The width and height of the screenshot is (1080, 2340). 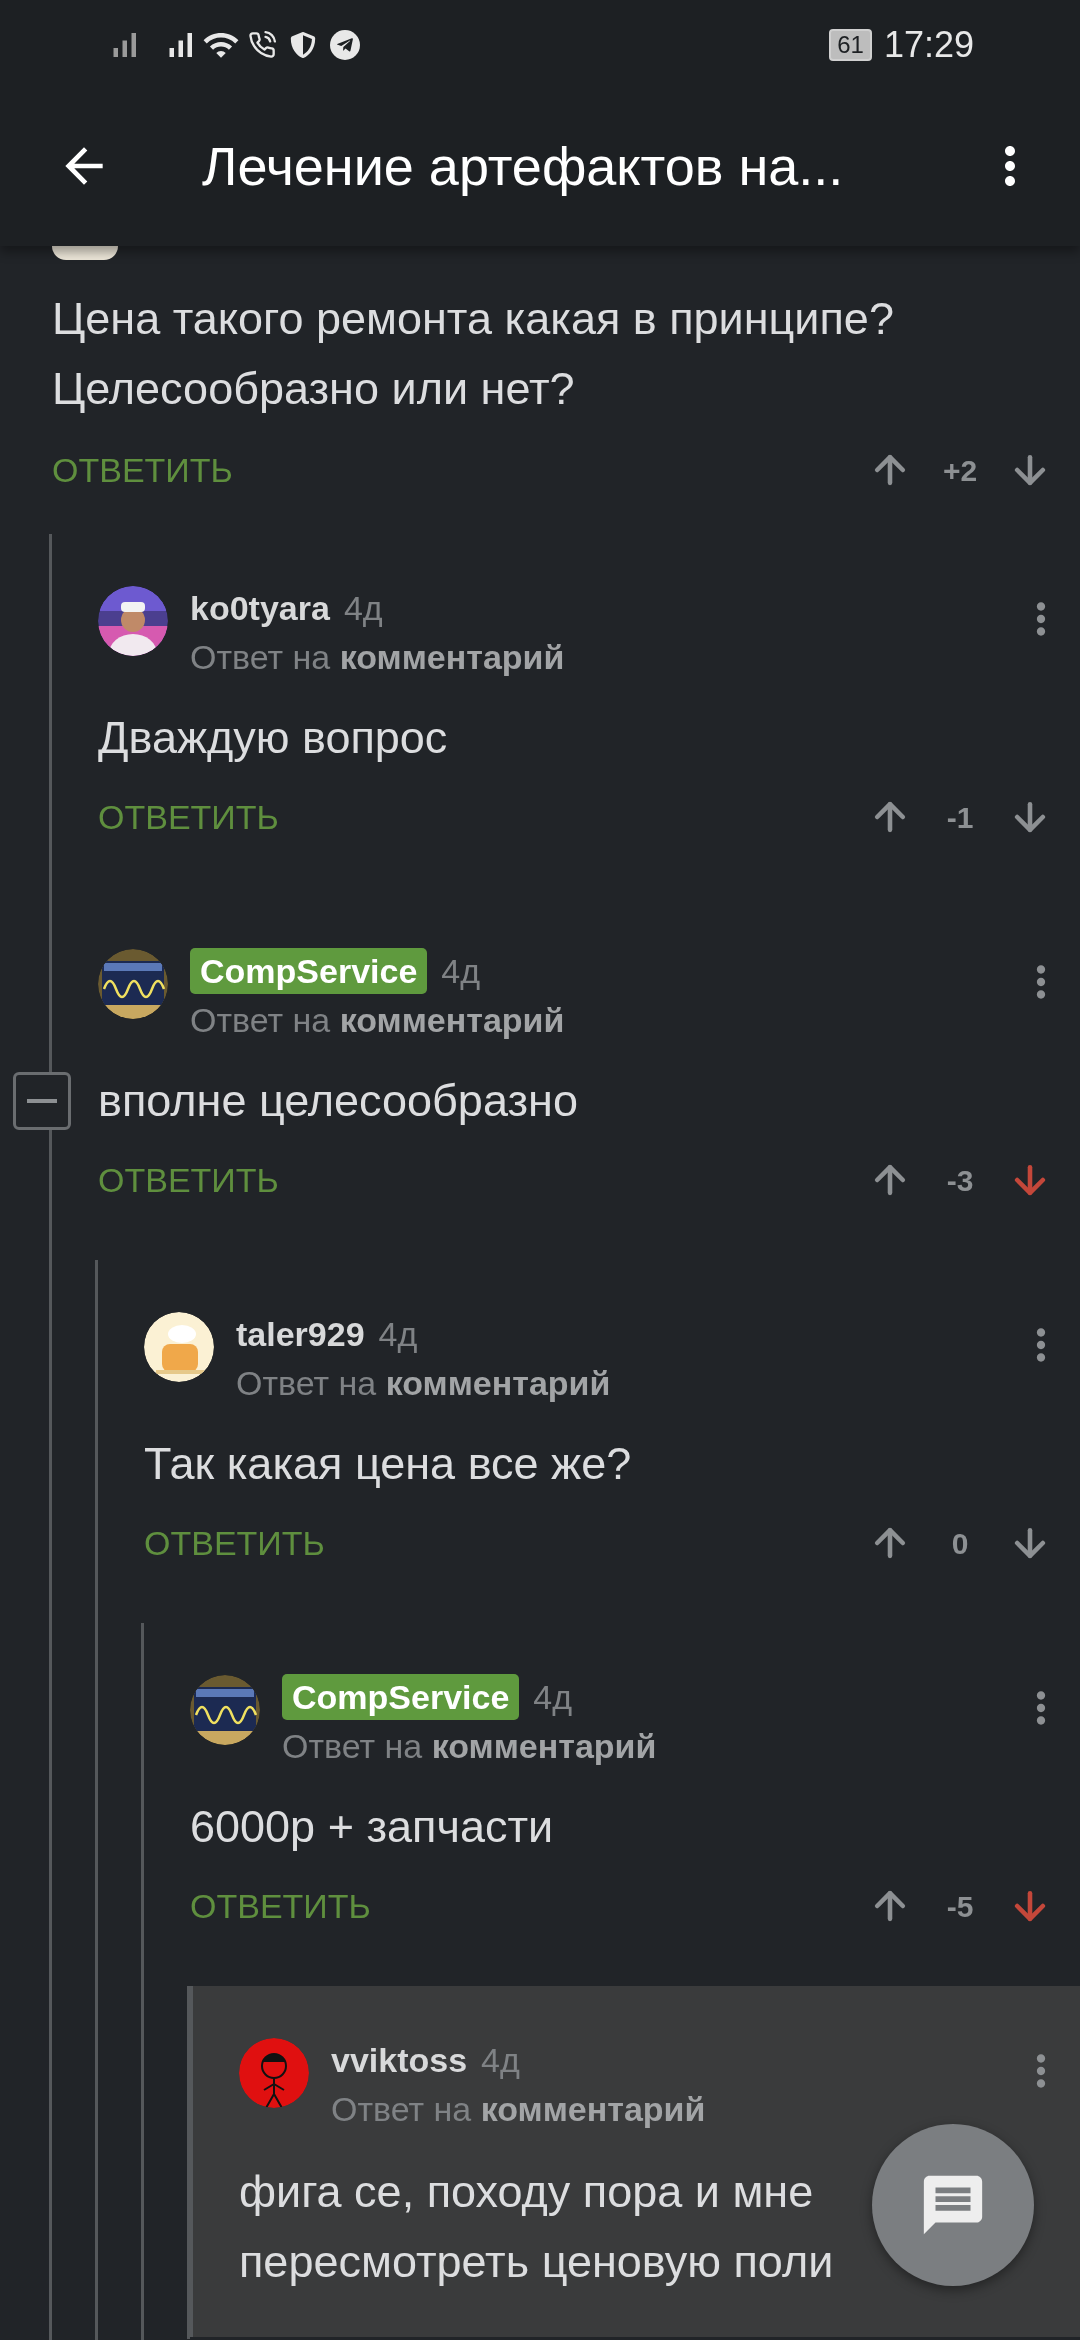 What do you see at coordinates (303, 45) in the screenshot?
I see `shield-icon` at bounding box center [303, 45].